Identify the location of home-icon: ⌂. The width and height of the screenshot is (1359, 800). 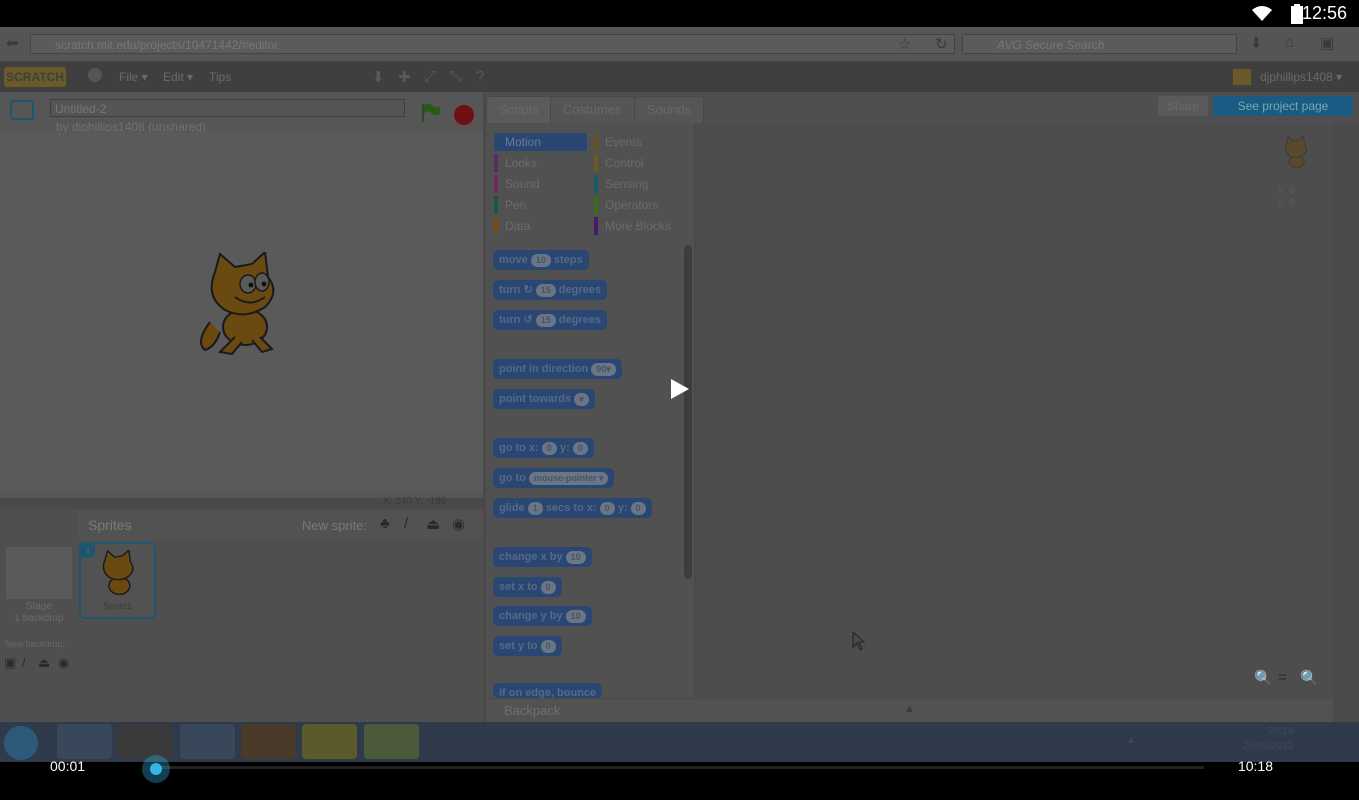
(1289, 42).